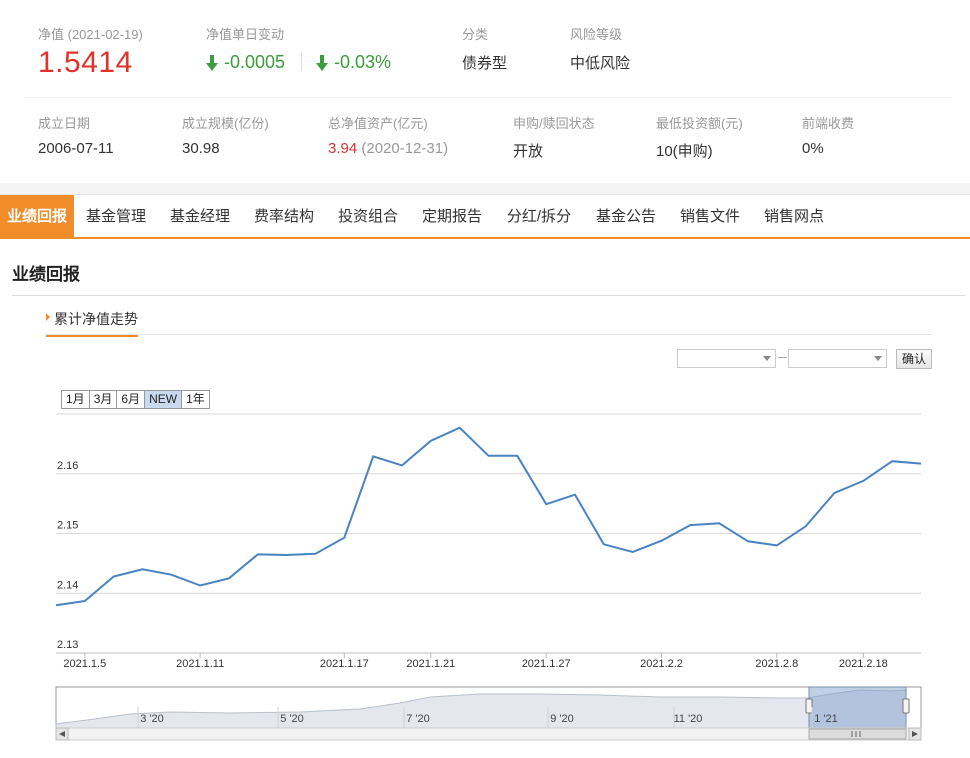  What do you see at coordinates (661, 664) in the screenshot?
I see `x-tick-label: 2021.2.2` at bounding box center [661, 664].